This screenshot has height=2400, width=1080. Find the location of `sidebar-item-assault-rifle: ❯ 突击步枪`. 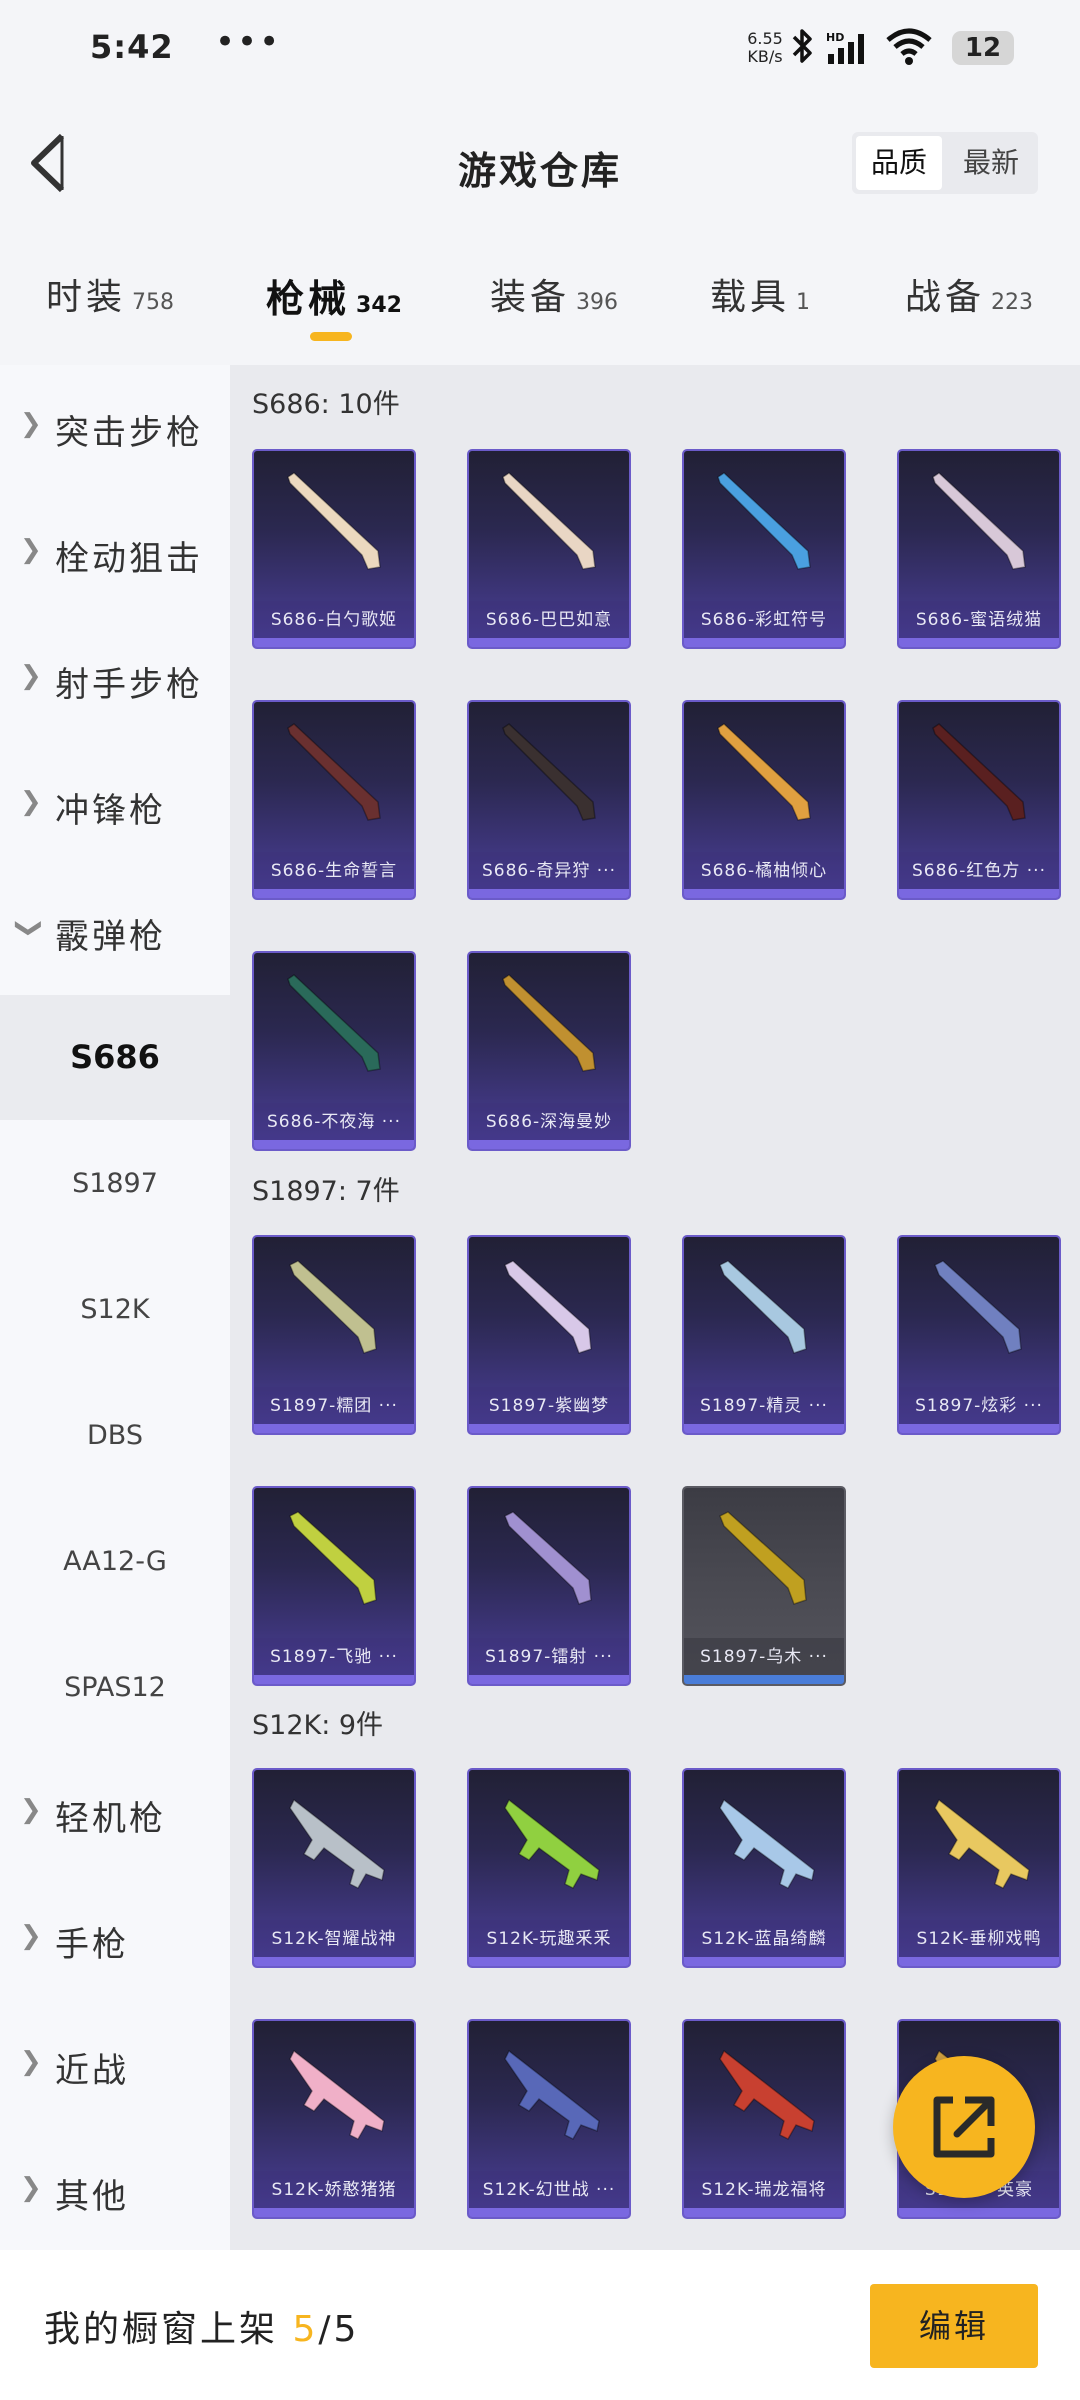

sidebar-item-assault-rifle: ❯ 突击步枪 is located at coordinates (115, 427).